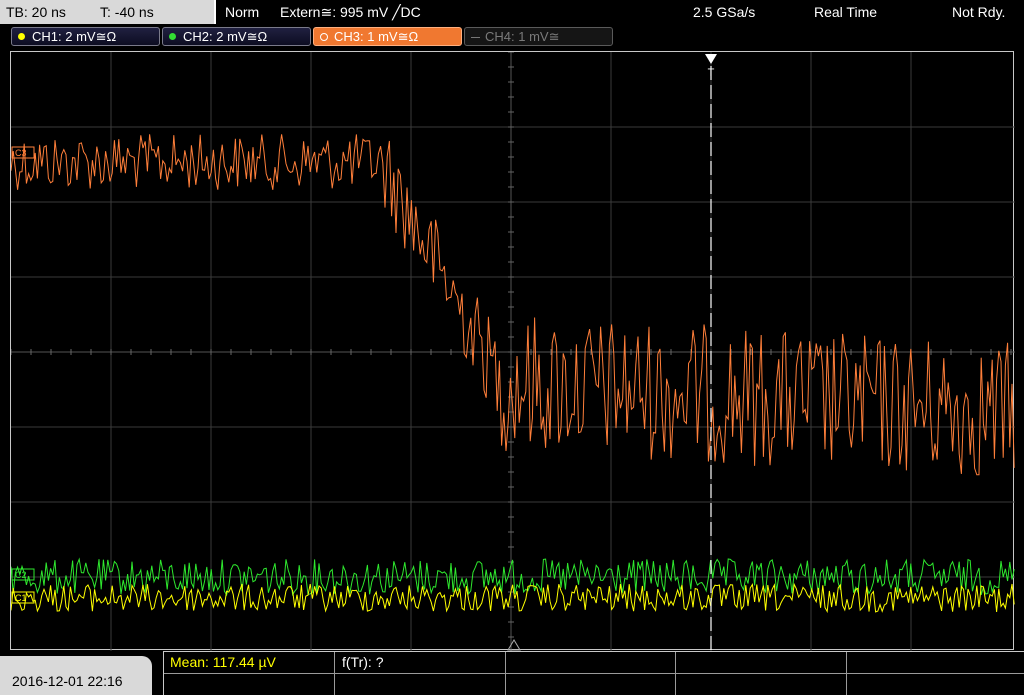 The height and width of the screenshot is (695, 1024). Describe the element at coordinates (522, 36) in the screenshot. I see `ch4-label: CH4: 1 mV≅` at that location.